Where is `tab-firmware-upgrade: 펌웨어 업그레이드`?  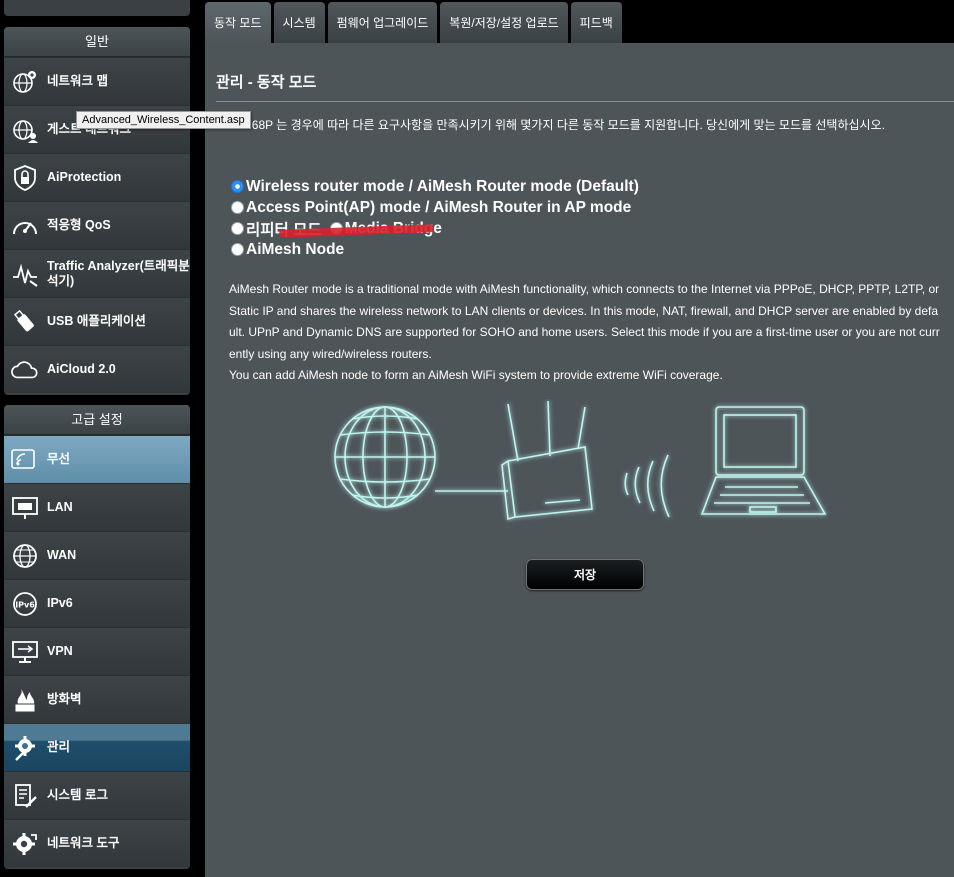
tab-firmware-upgrade: 펌웨어 업그레이드 is located at coordinates (382, 22).